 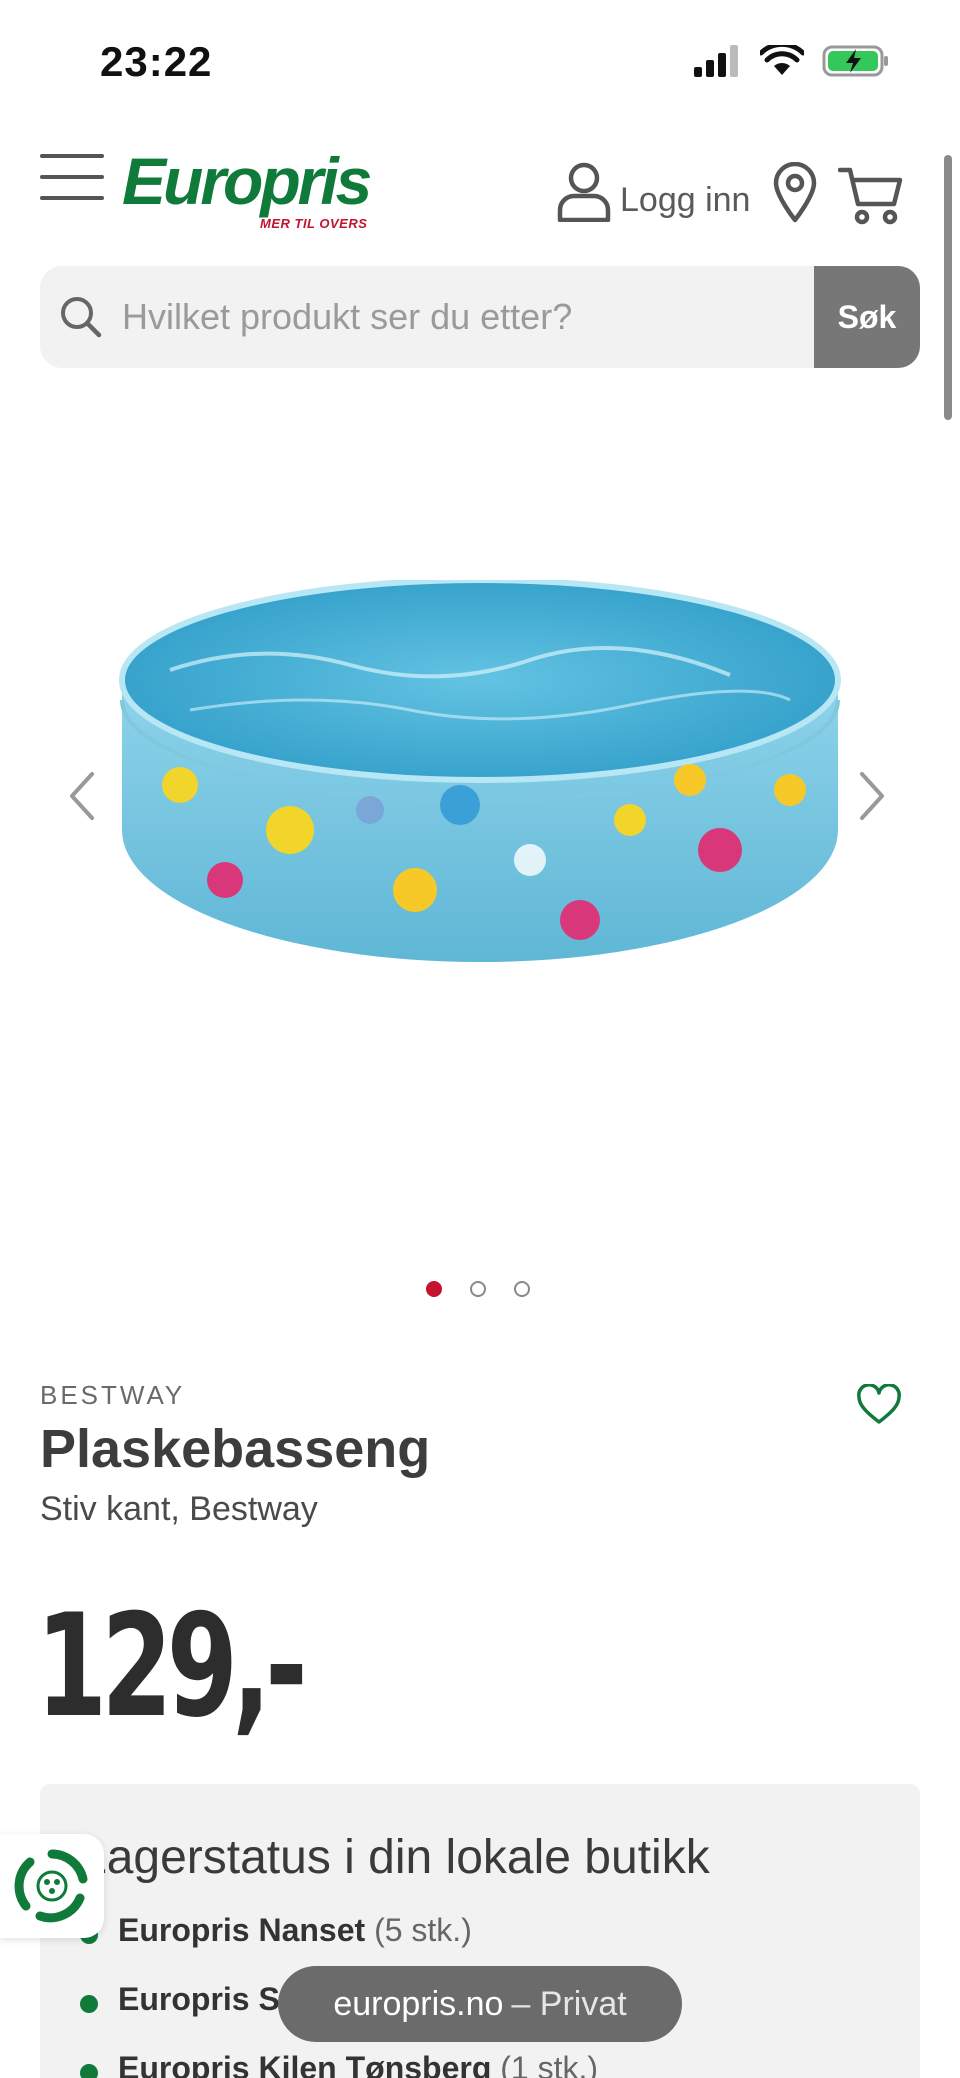 What do you see at coordinates (235, 1449) in the screenshot?
I see `product-title: Plaskebasseng` at bounding box center [235, 1449].